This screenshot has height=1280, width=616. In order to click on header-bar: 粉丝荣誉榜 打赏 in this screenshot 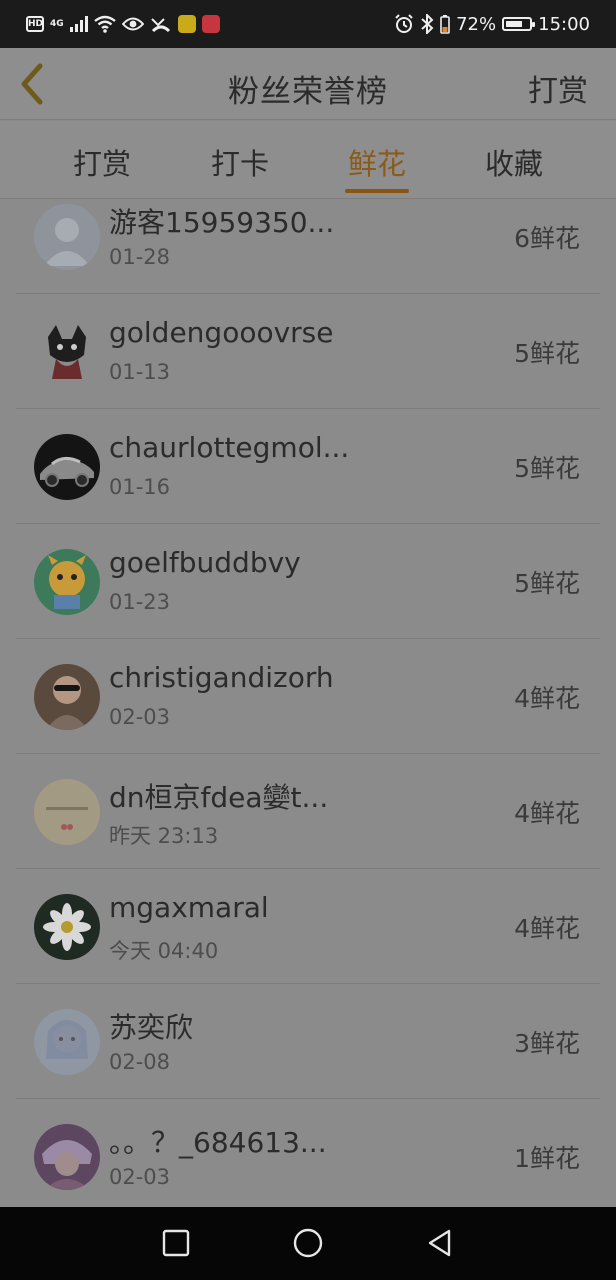, I will do `click(308, 84)`.